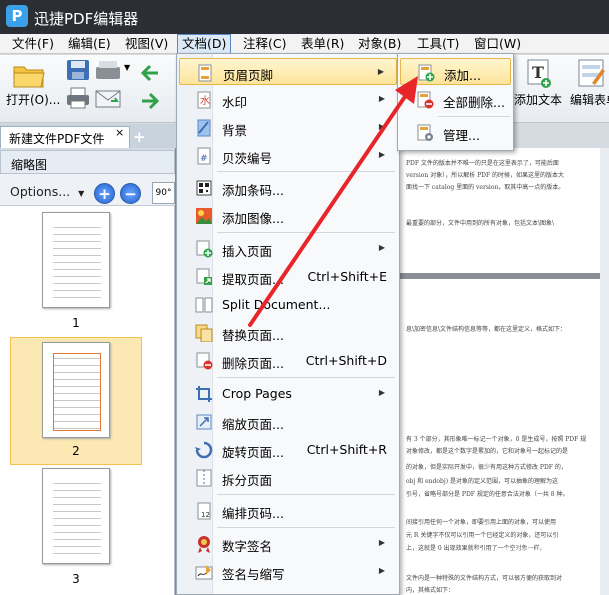 Image resolution: width=609 pixels, height=595 pixels. What do you see at coordinates (33, 44) in the screenshot?
I see `menu-file: 文件(F)` at bounding box center [33, 44].